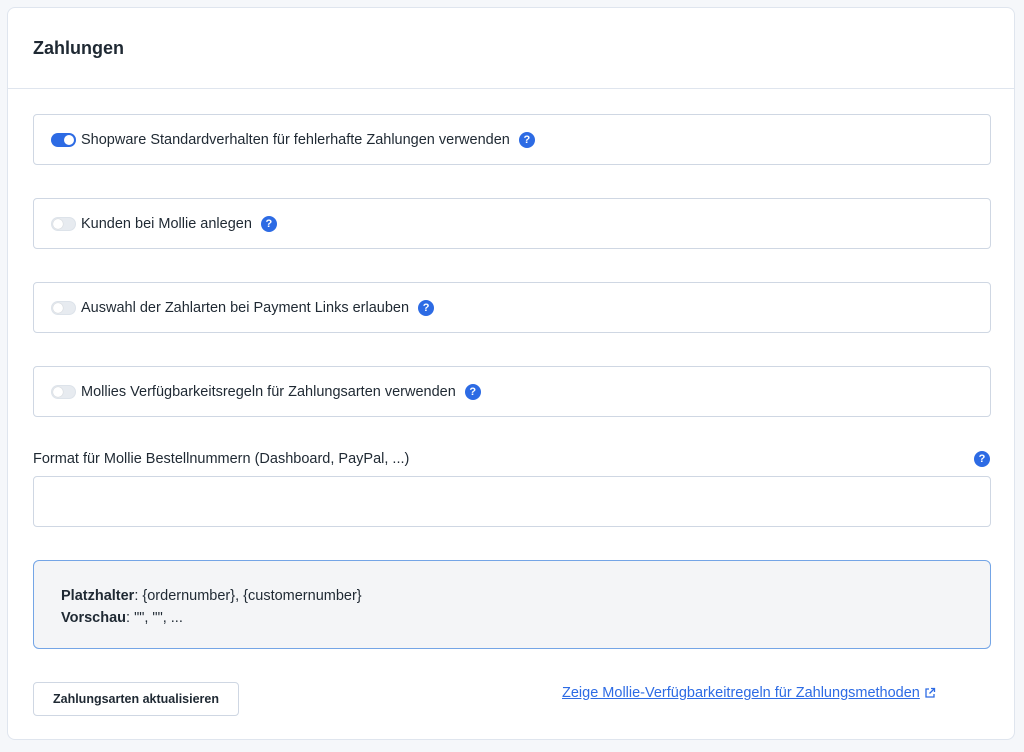  Describe the element at coordinates (166, 223) in the screenshot. I see `toggle-label: Kunden bei Mollie anlegen` at that location.